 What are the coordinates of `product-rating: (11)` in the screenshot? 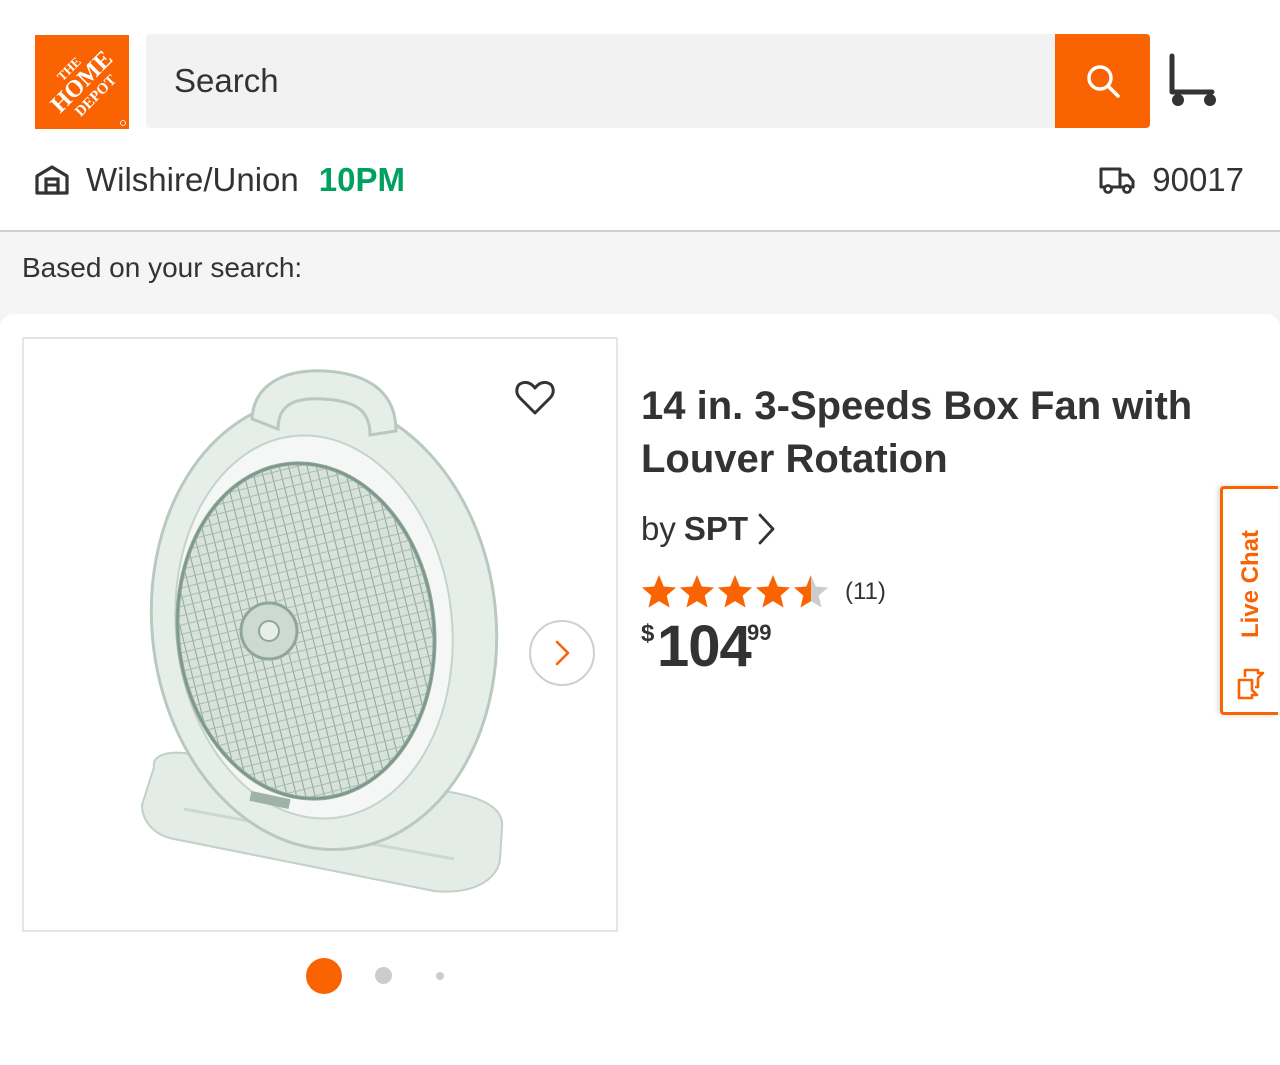 It's located at (763, 592).